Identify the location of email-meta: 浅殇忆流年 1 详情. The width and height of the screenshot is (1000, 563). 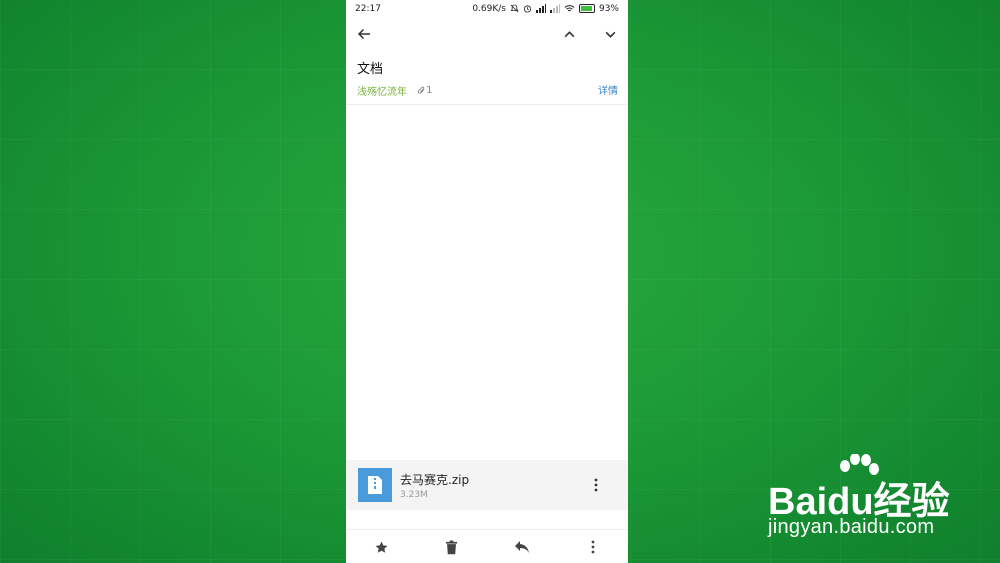
(487, 89).